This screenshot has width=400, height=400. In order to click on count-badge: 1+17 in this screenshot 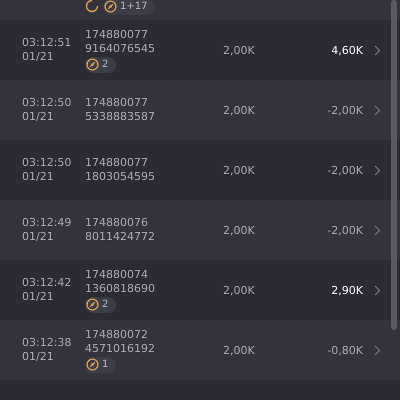, I will do `click(129, 7)`.